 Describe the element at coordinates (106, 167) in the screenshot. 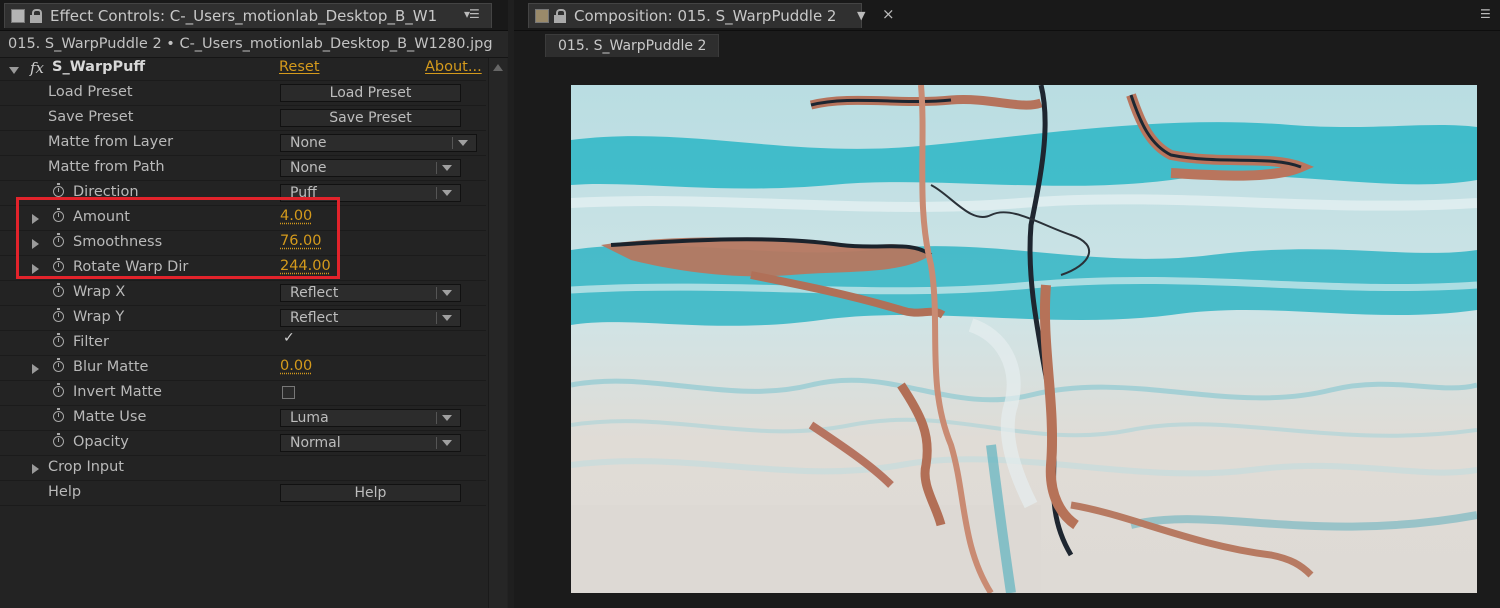

I see `matte-from-path-label: Matte from Path` at that location.